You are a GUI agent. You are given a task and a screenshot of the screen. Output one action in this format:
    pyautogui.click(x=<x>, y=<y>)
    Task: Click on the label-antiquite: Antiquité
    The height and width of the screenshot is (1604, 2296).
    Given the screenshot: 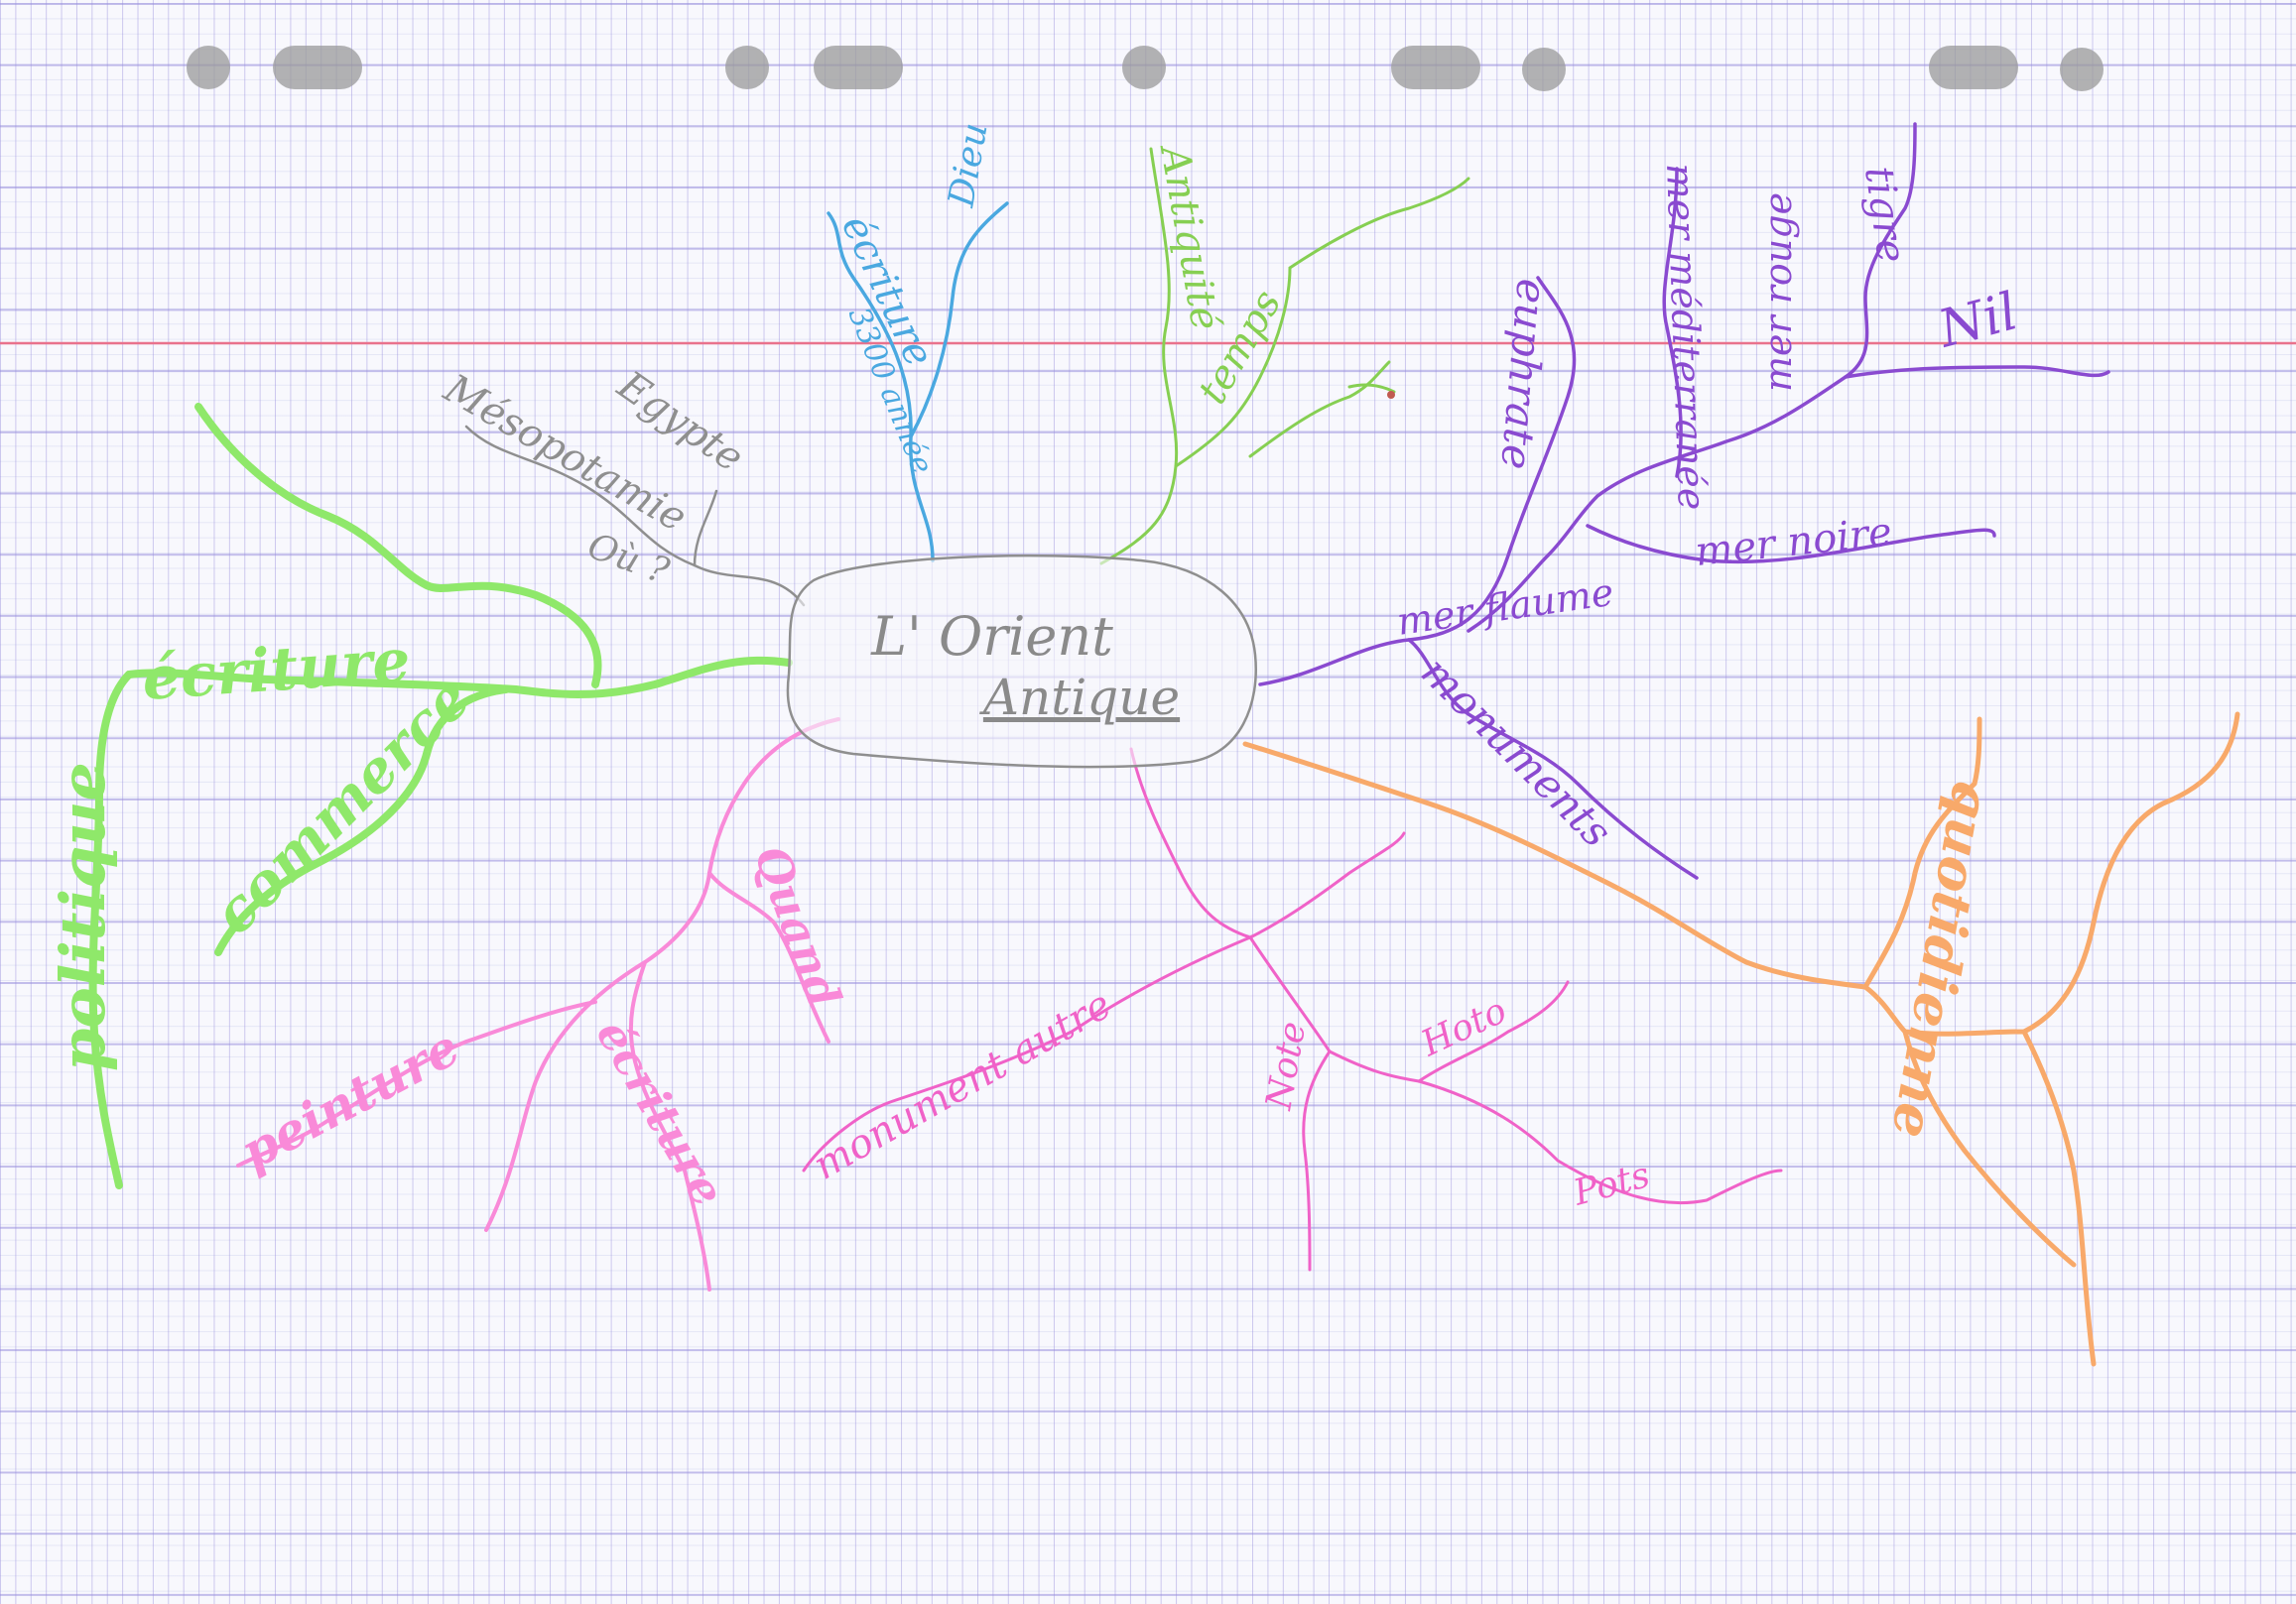 What is the action you would take?
    pyautogui.click(x=1189, y=237)
    